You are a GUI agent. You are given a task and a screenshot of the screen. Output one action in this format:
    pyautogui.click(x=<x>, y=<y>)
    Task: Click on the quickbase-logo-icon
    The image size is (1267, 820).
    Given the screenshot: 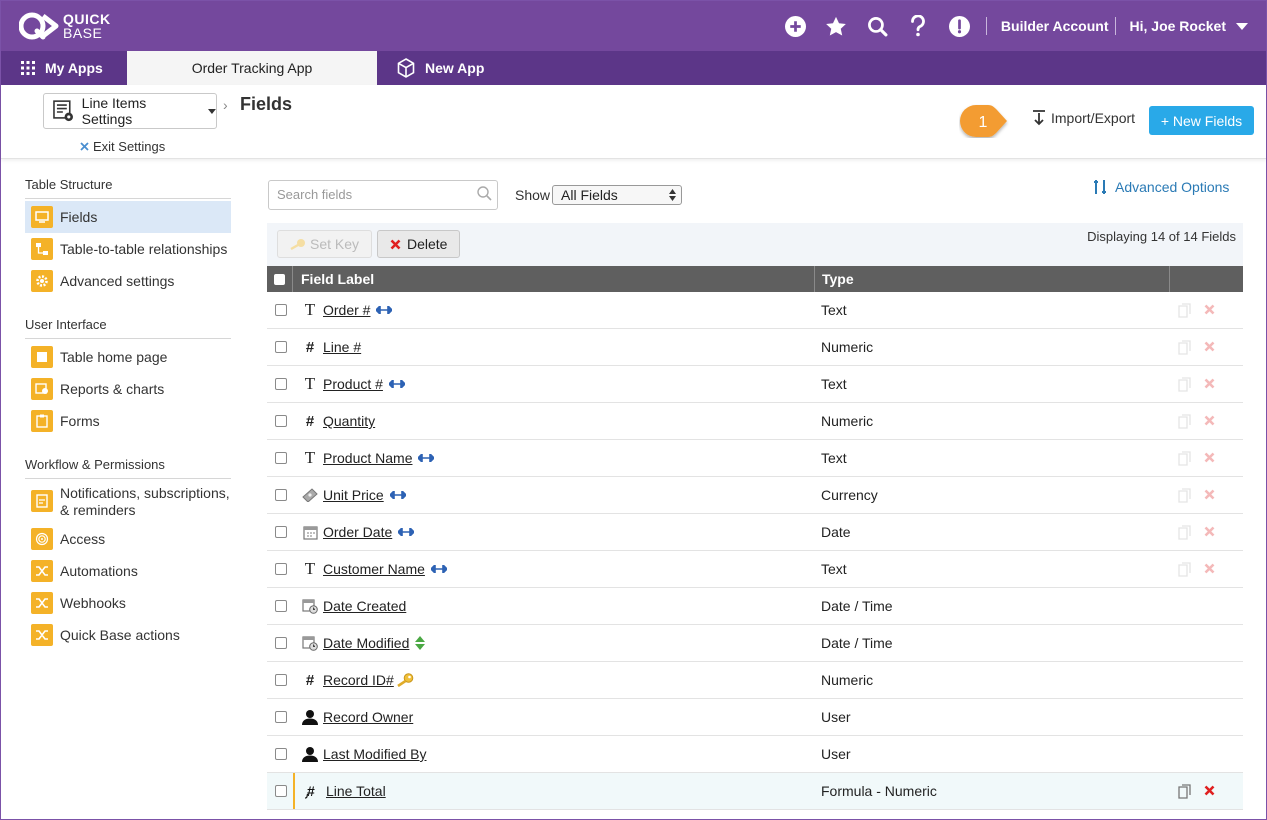 What is the action you would take?
    pyautogui.click(x=39, y=26)
    